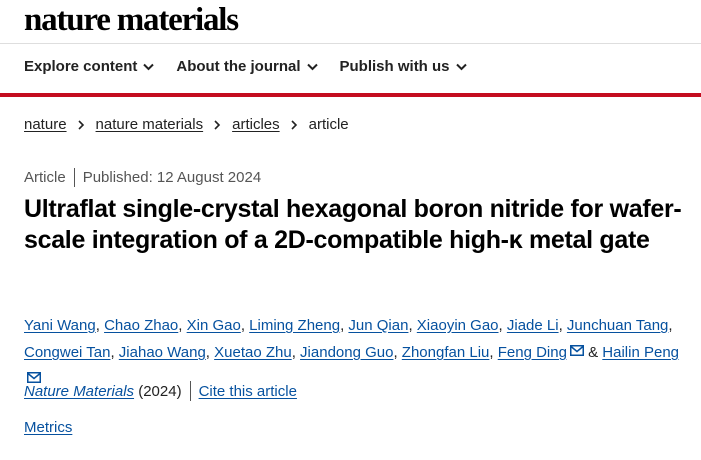 The width and height of the screenshot is (701, 460). What do you see at coordinates (378, 325) in the screenshot?
I see `author-link: Jun Qian` at bounding box center [378, 325].